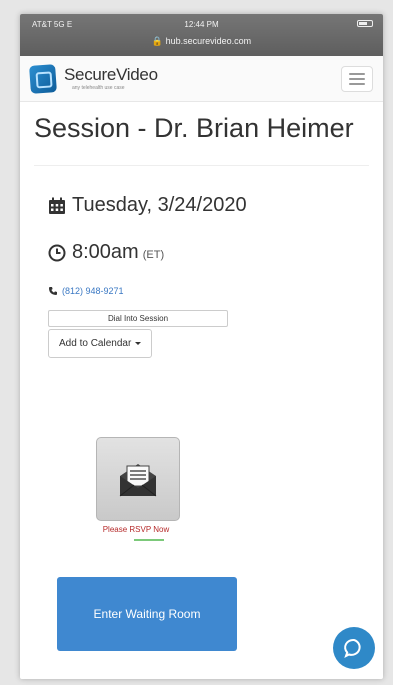 The image size is (393, 685). I want to click on phone-link: (812) 948-9271, so click(93, 291).